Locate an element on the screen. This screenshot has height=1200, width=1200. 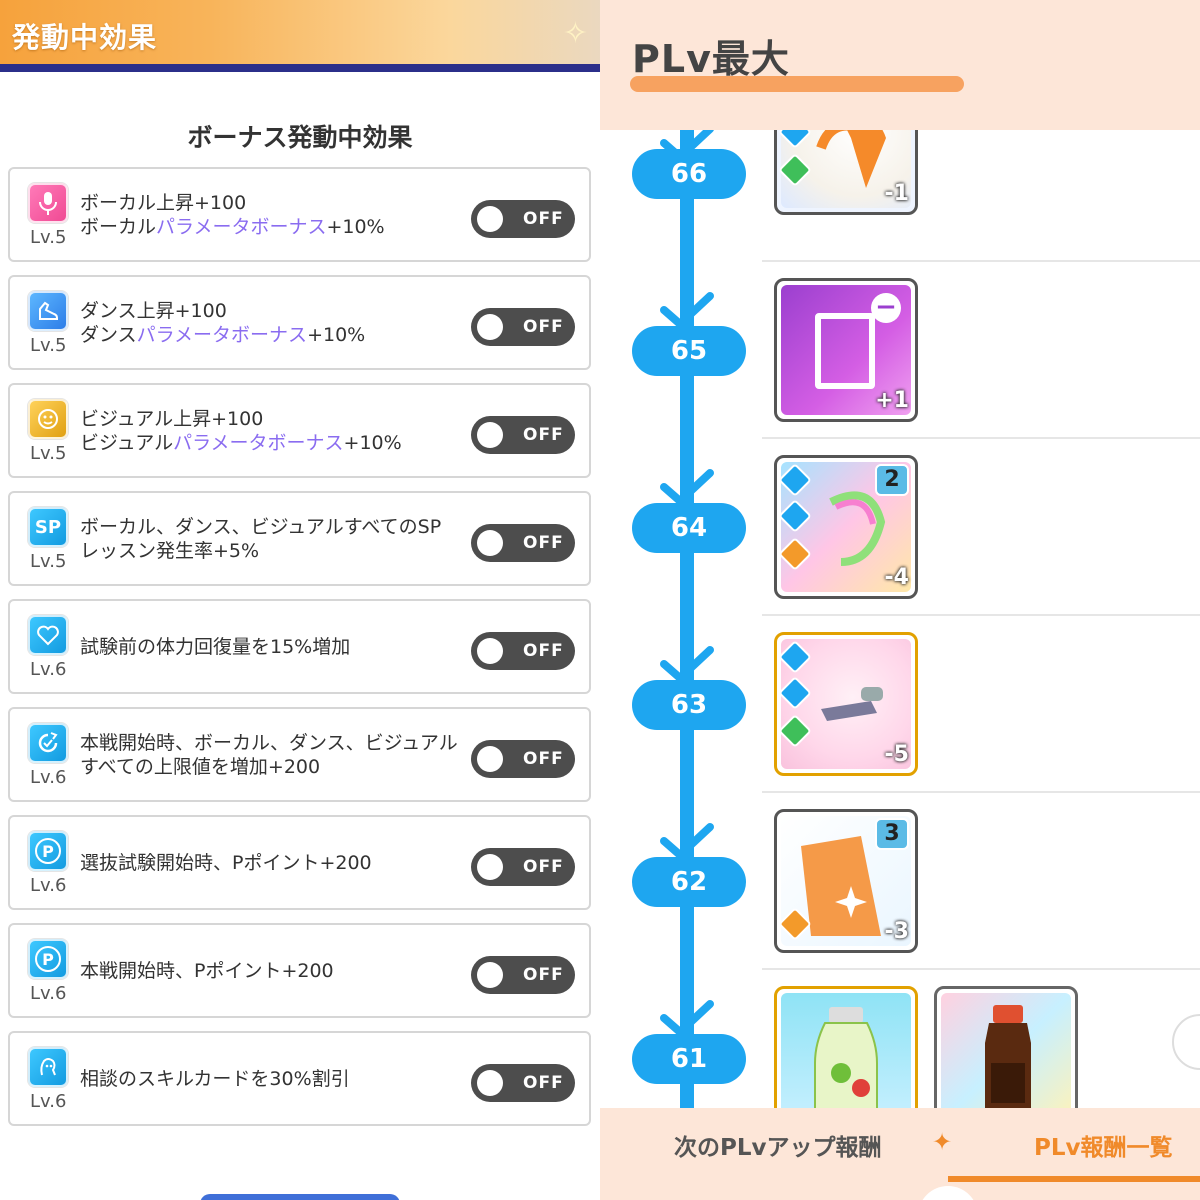
effect-line: ビジュアルパラメータボーナス+10% is located at coordinates (275, 443).